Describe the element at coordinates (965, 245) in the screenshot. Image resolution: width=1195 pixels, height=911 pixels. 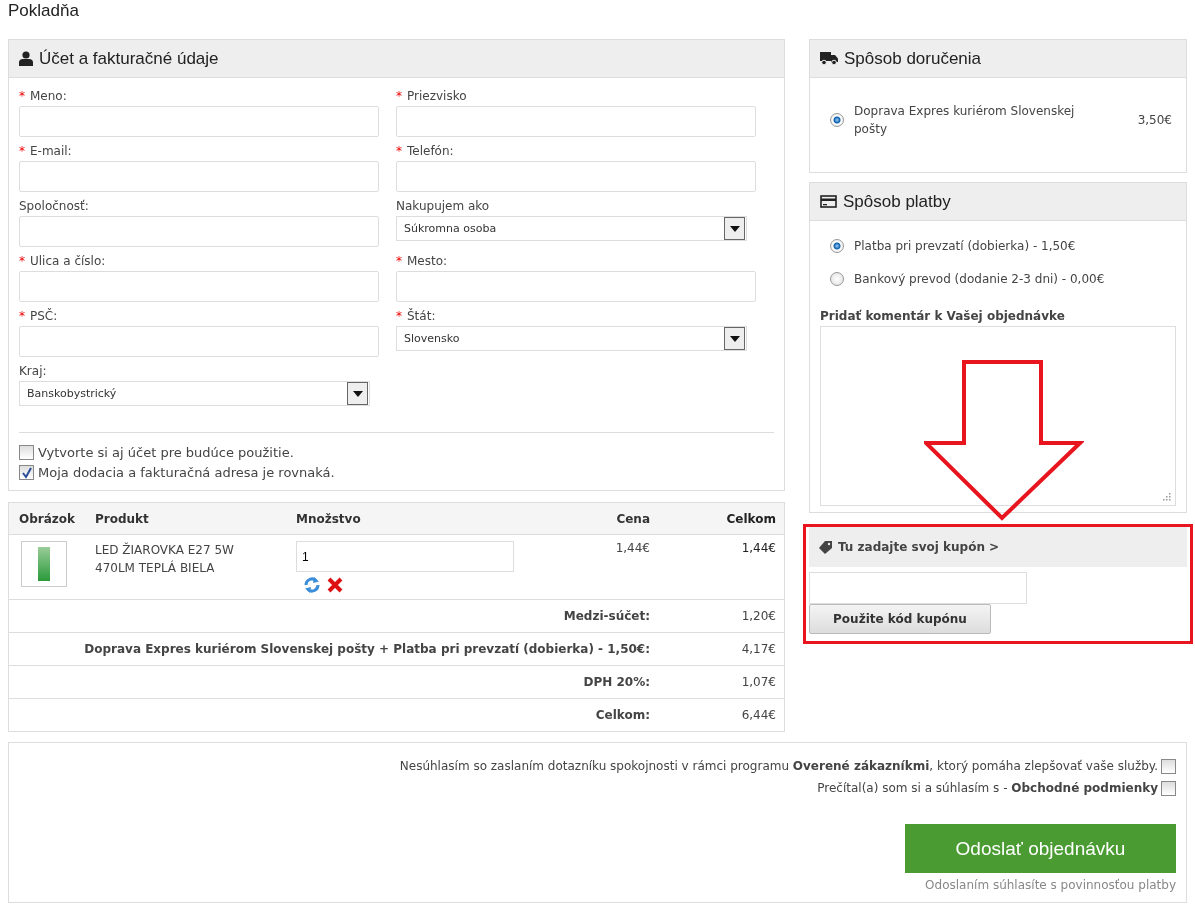
I see `option-label: Platba pri prevzatí (dobierka) - 1,50€` at that location.